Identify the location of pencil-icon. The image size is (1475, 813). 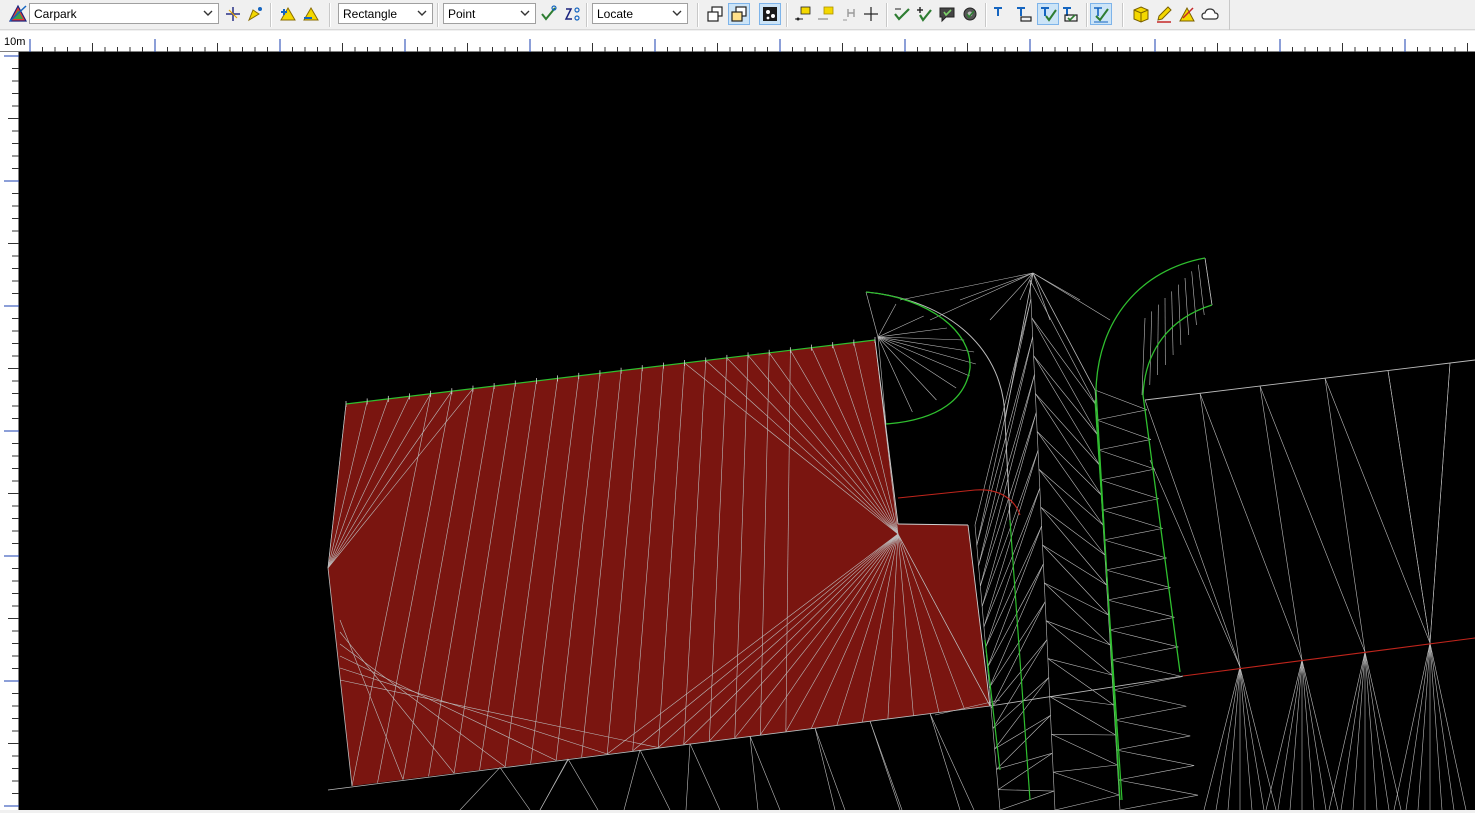
(1164, 14).